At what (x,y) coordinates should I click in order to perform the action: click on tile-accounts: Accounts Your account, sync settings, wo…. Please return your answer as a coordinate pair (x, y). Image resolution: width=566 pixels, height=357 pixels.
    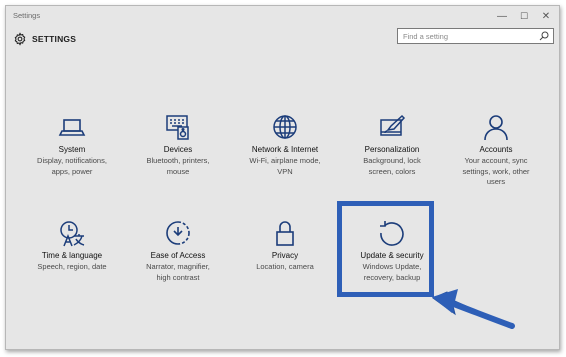
    Looking at the image, I should click on (496, 152).